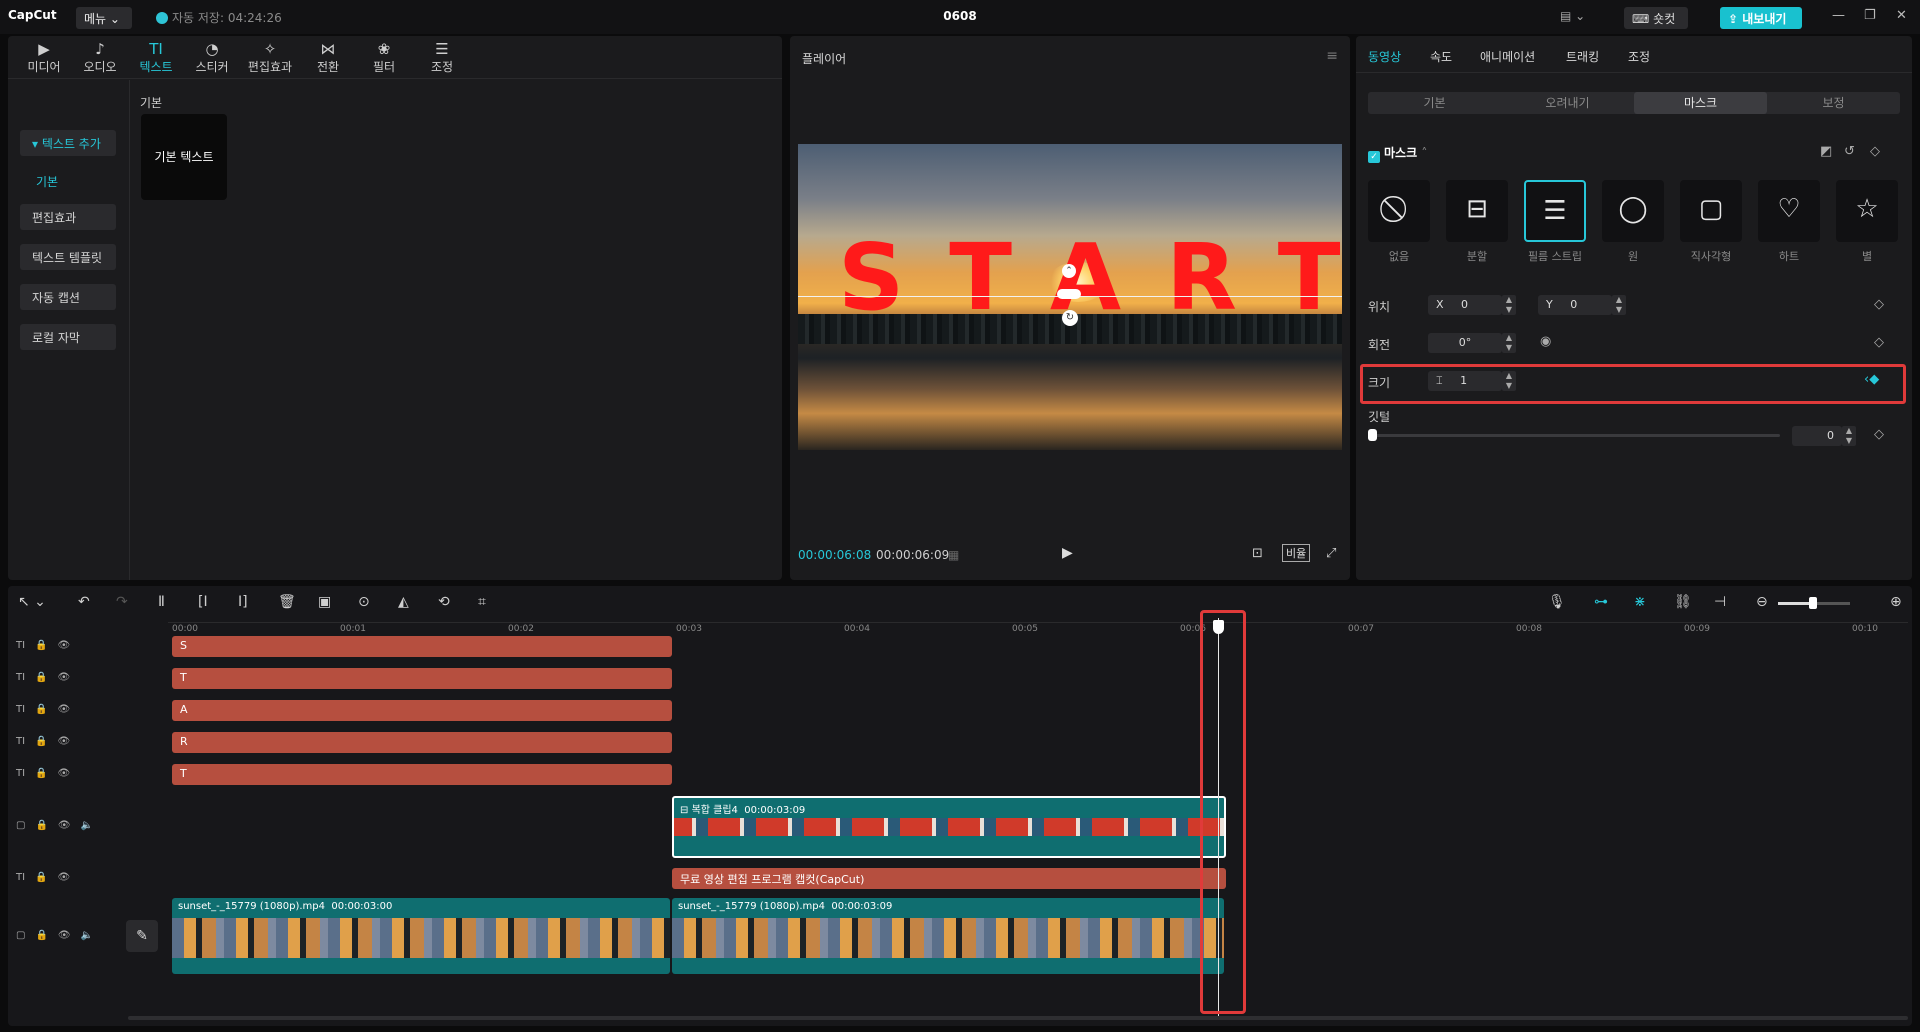 This screenshot has width=1920, height=1032. Describe the element at coordinates (1639, 56) in the screenshot. I see `tab-adjust-right: 조정` at that location.